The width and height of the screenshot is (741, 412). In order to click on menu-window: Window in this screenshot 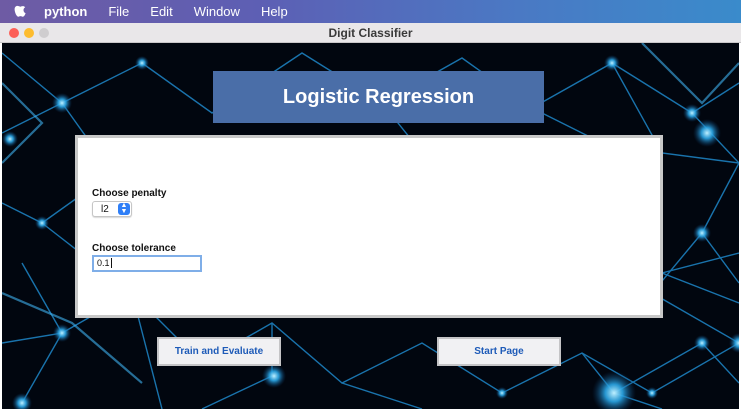, I will do `click(217, 11)`.